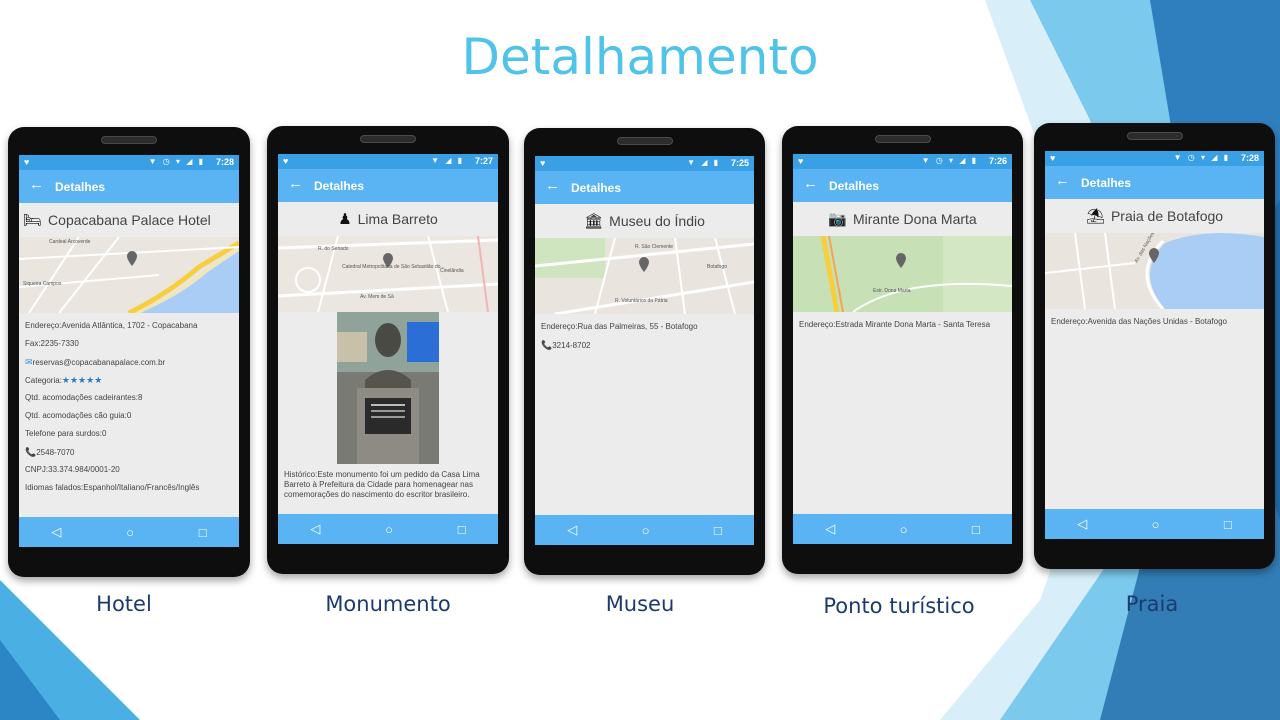  I want to click on guide-dog-text: Qtd. acomodações cão guia:0, so click(78, 415).